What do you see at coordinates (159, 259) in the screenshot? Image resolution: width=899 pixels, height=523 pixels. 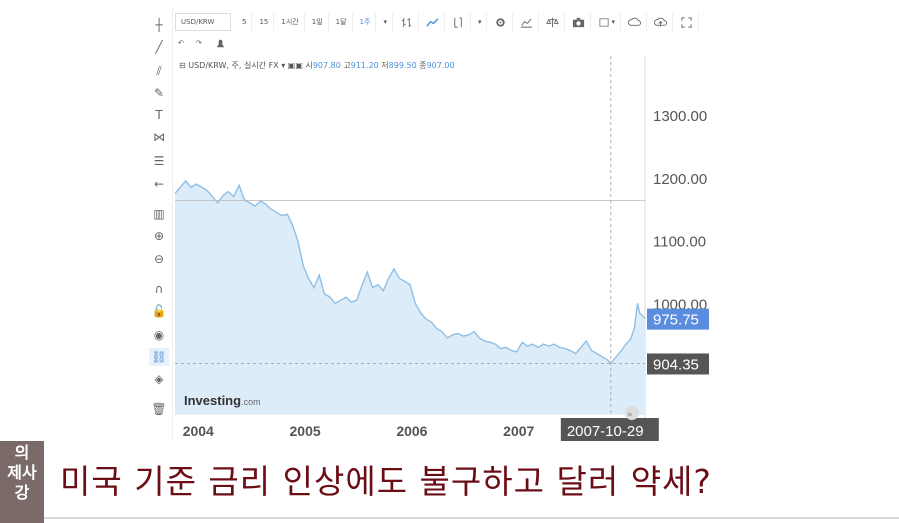 I see `zoom-out-icon: ⊖` at bounding box center [159, 259].